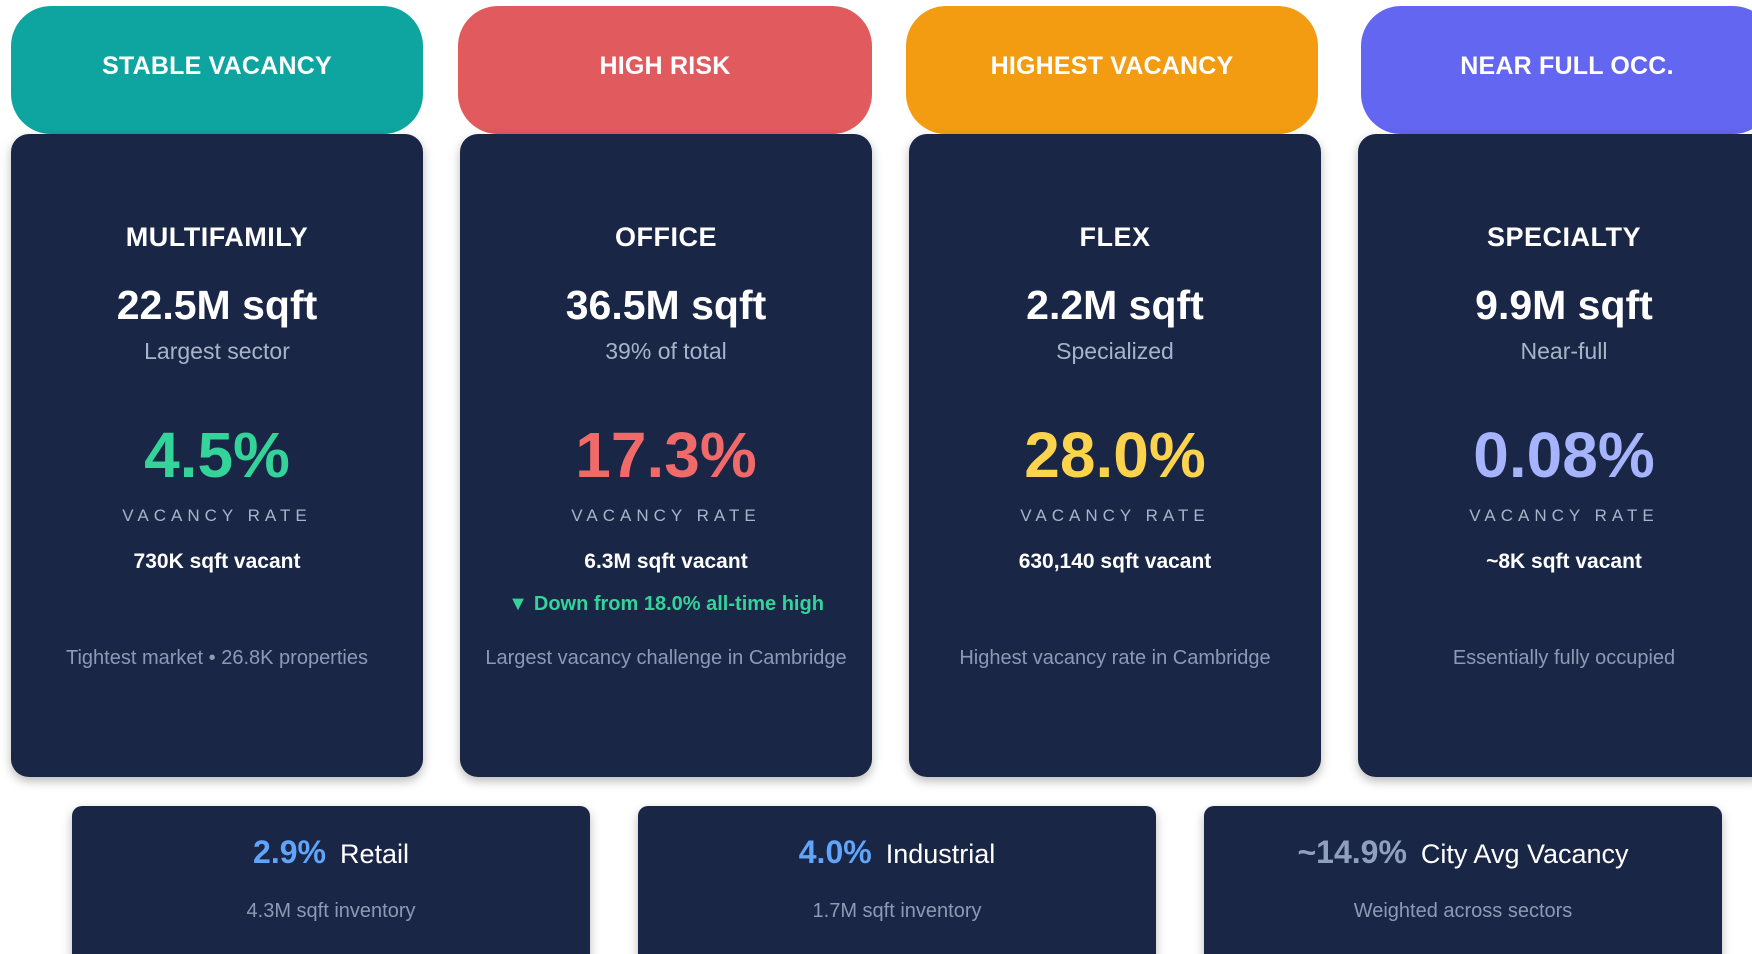  I want to click on trend-text: Down from 18.0% all-time high, so click(678, 604).